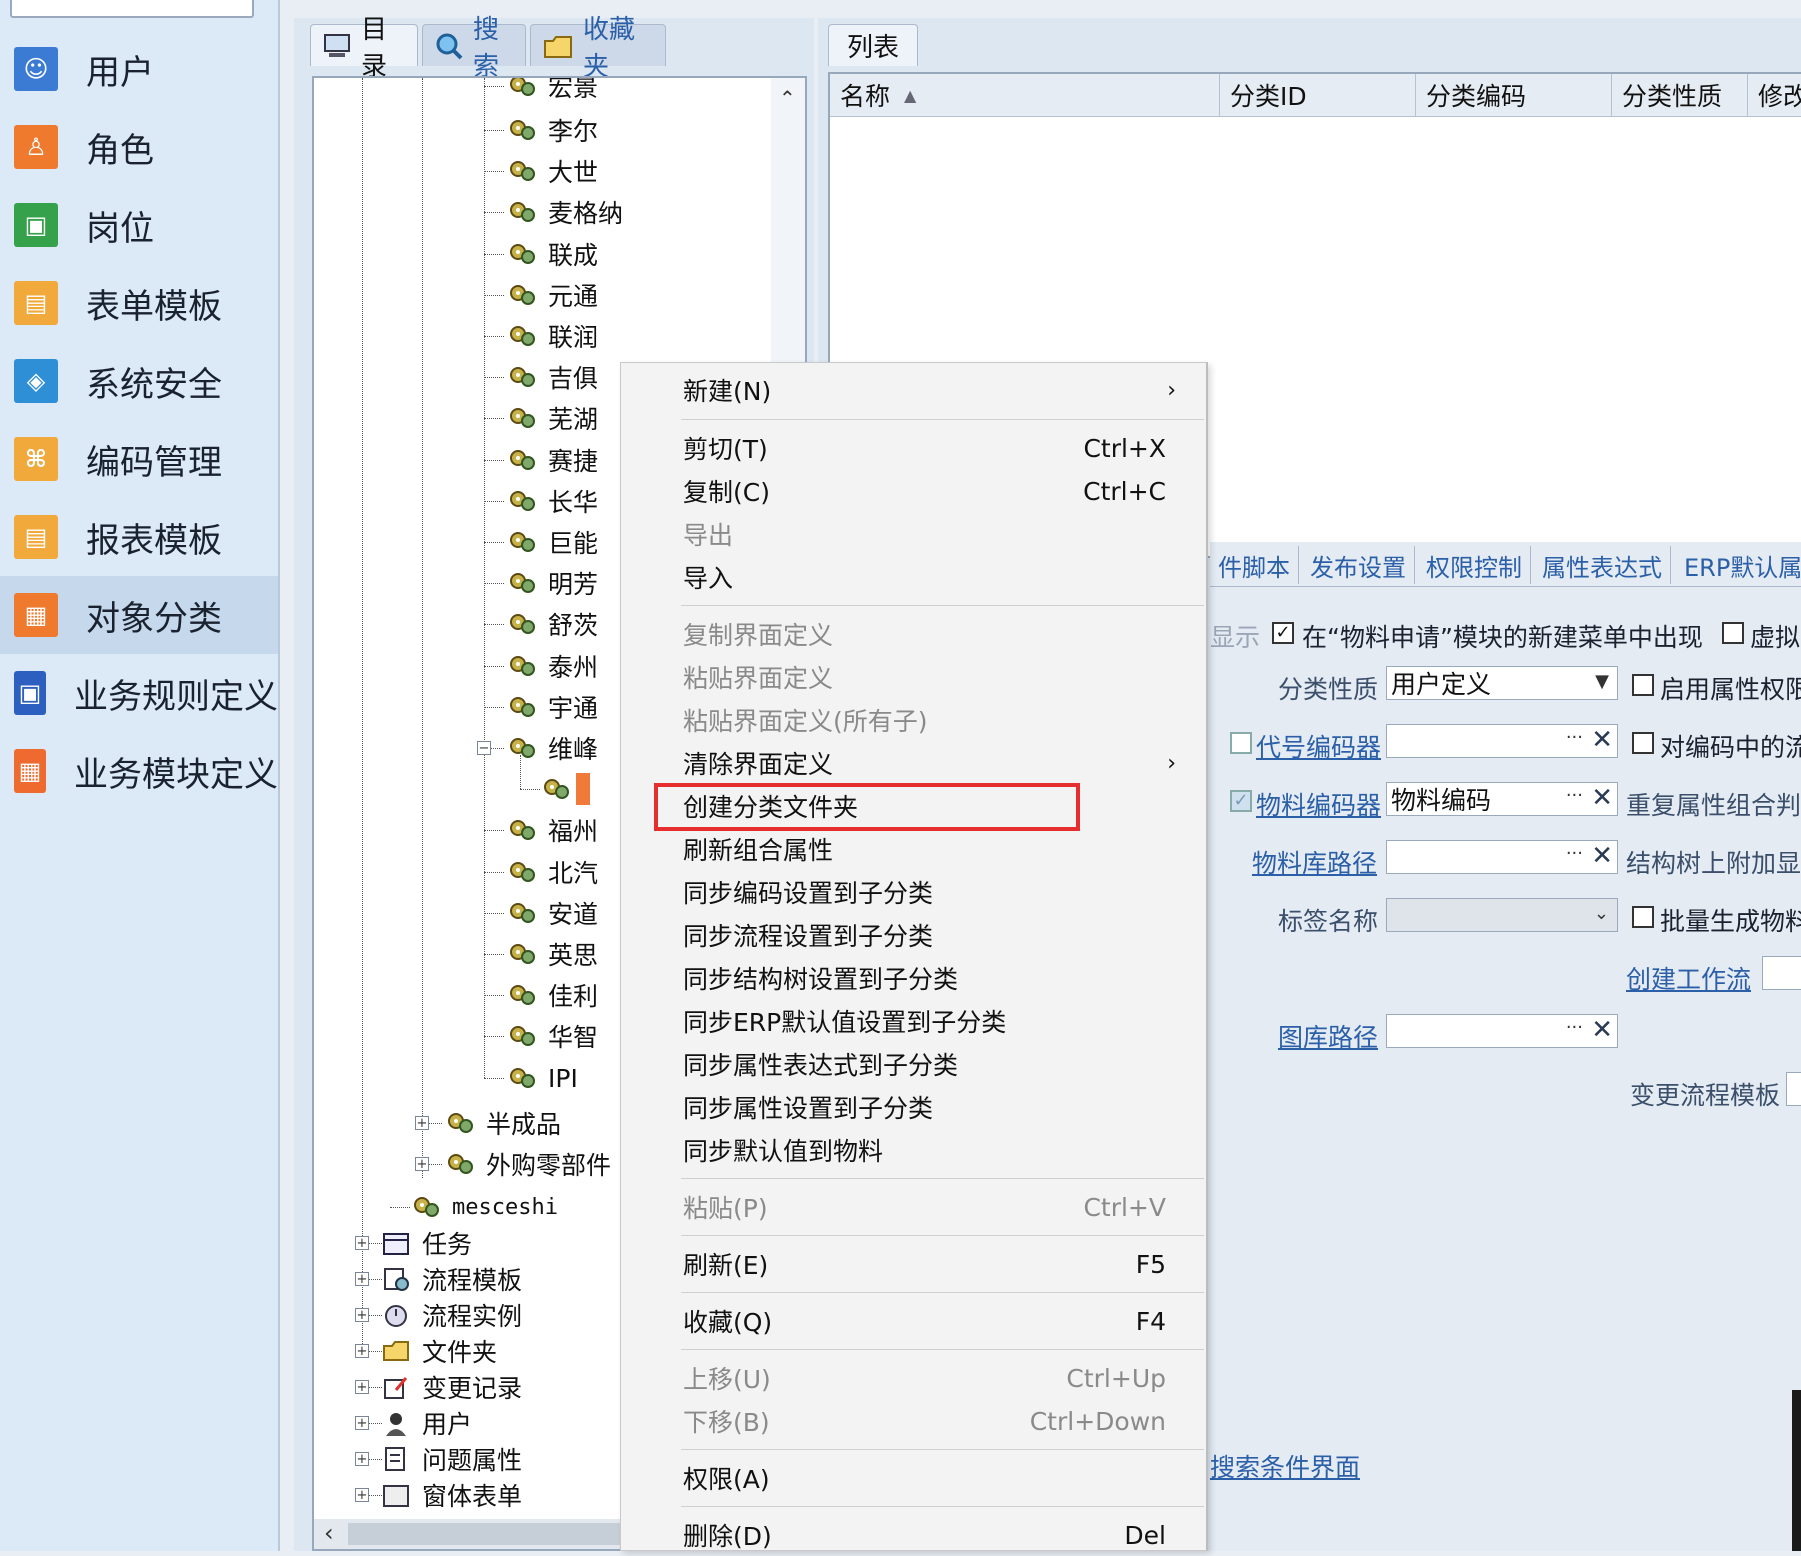  What do you see at coordinates (451, 1387) in the screenshot?
I see `tree-node-root: 变更记录` at bounding box center [451, 1387].